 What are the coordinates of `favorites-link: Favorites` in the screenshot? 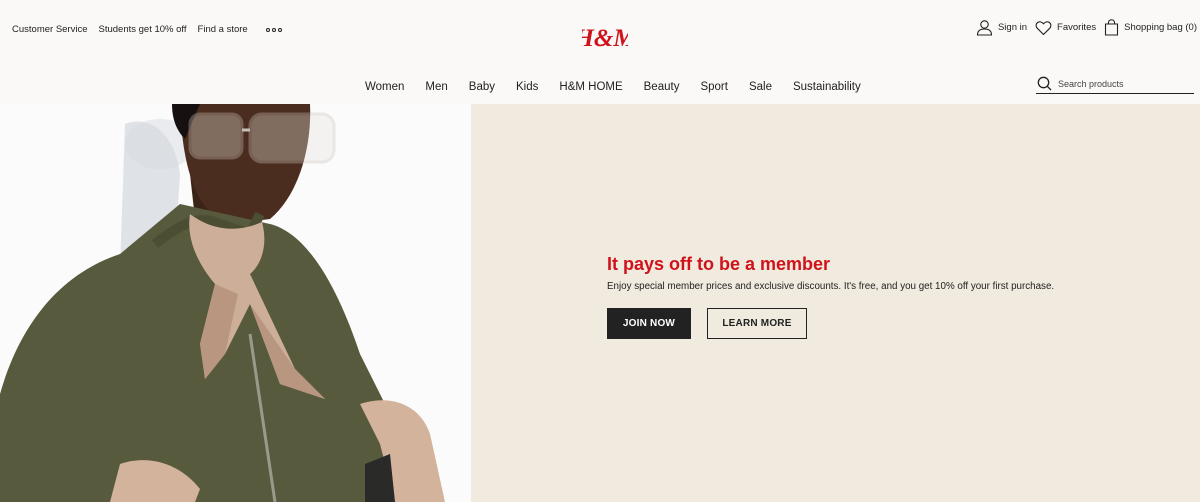 It's located at (1065, 28).